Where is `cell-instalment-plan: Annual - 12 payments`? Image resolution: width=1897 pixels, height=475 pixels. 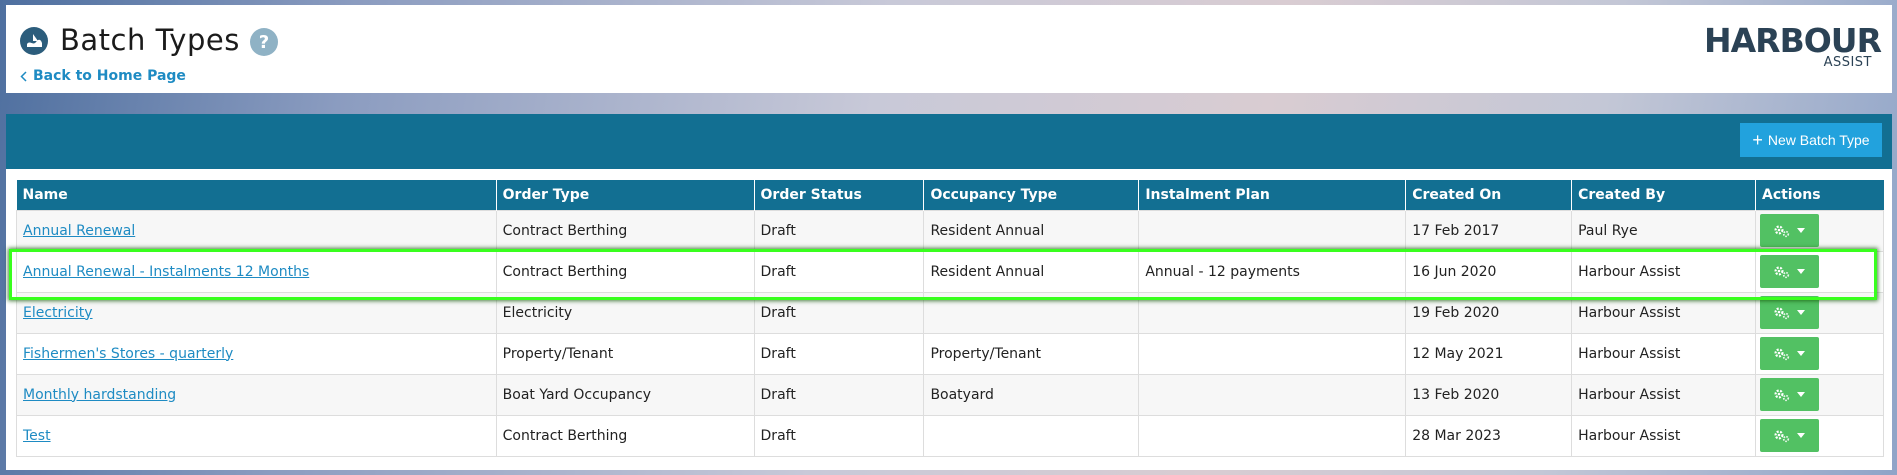
cell-instalment-plan: Annual - 12 payments is located at coordinates (1272, 271).